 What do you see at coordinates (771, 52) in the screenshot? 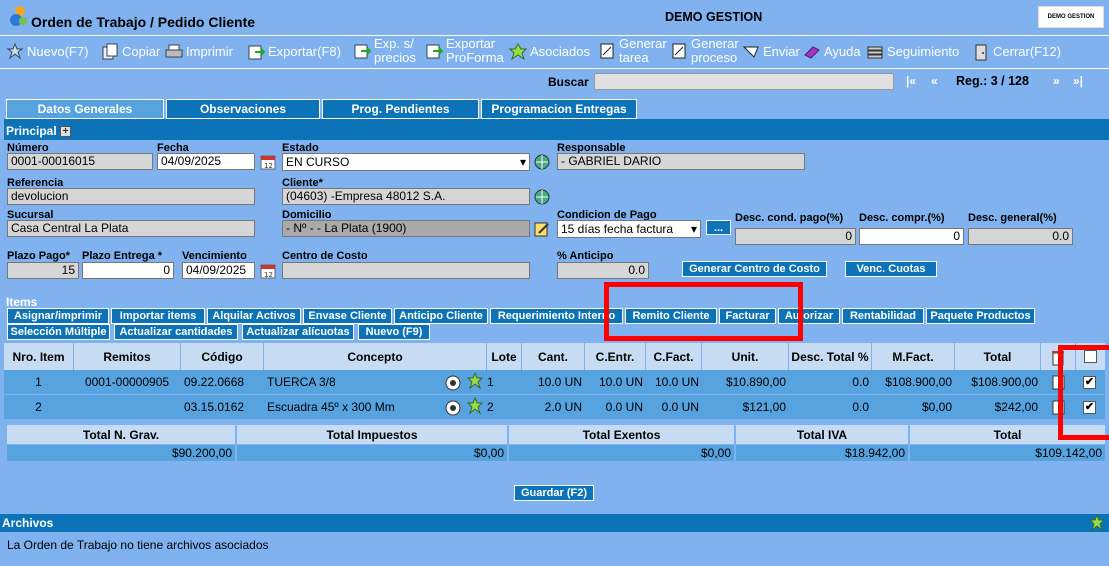
I see `enviar-button: Enviar` at bounding box center [771, 52].